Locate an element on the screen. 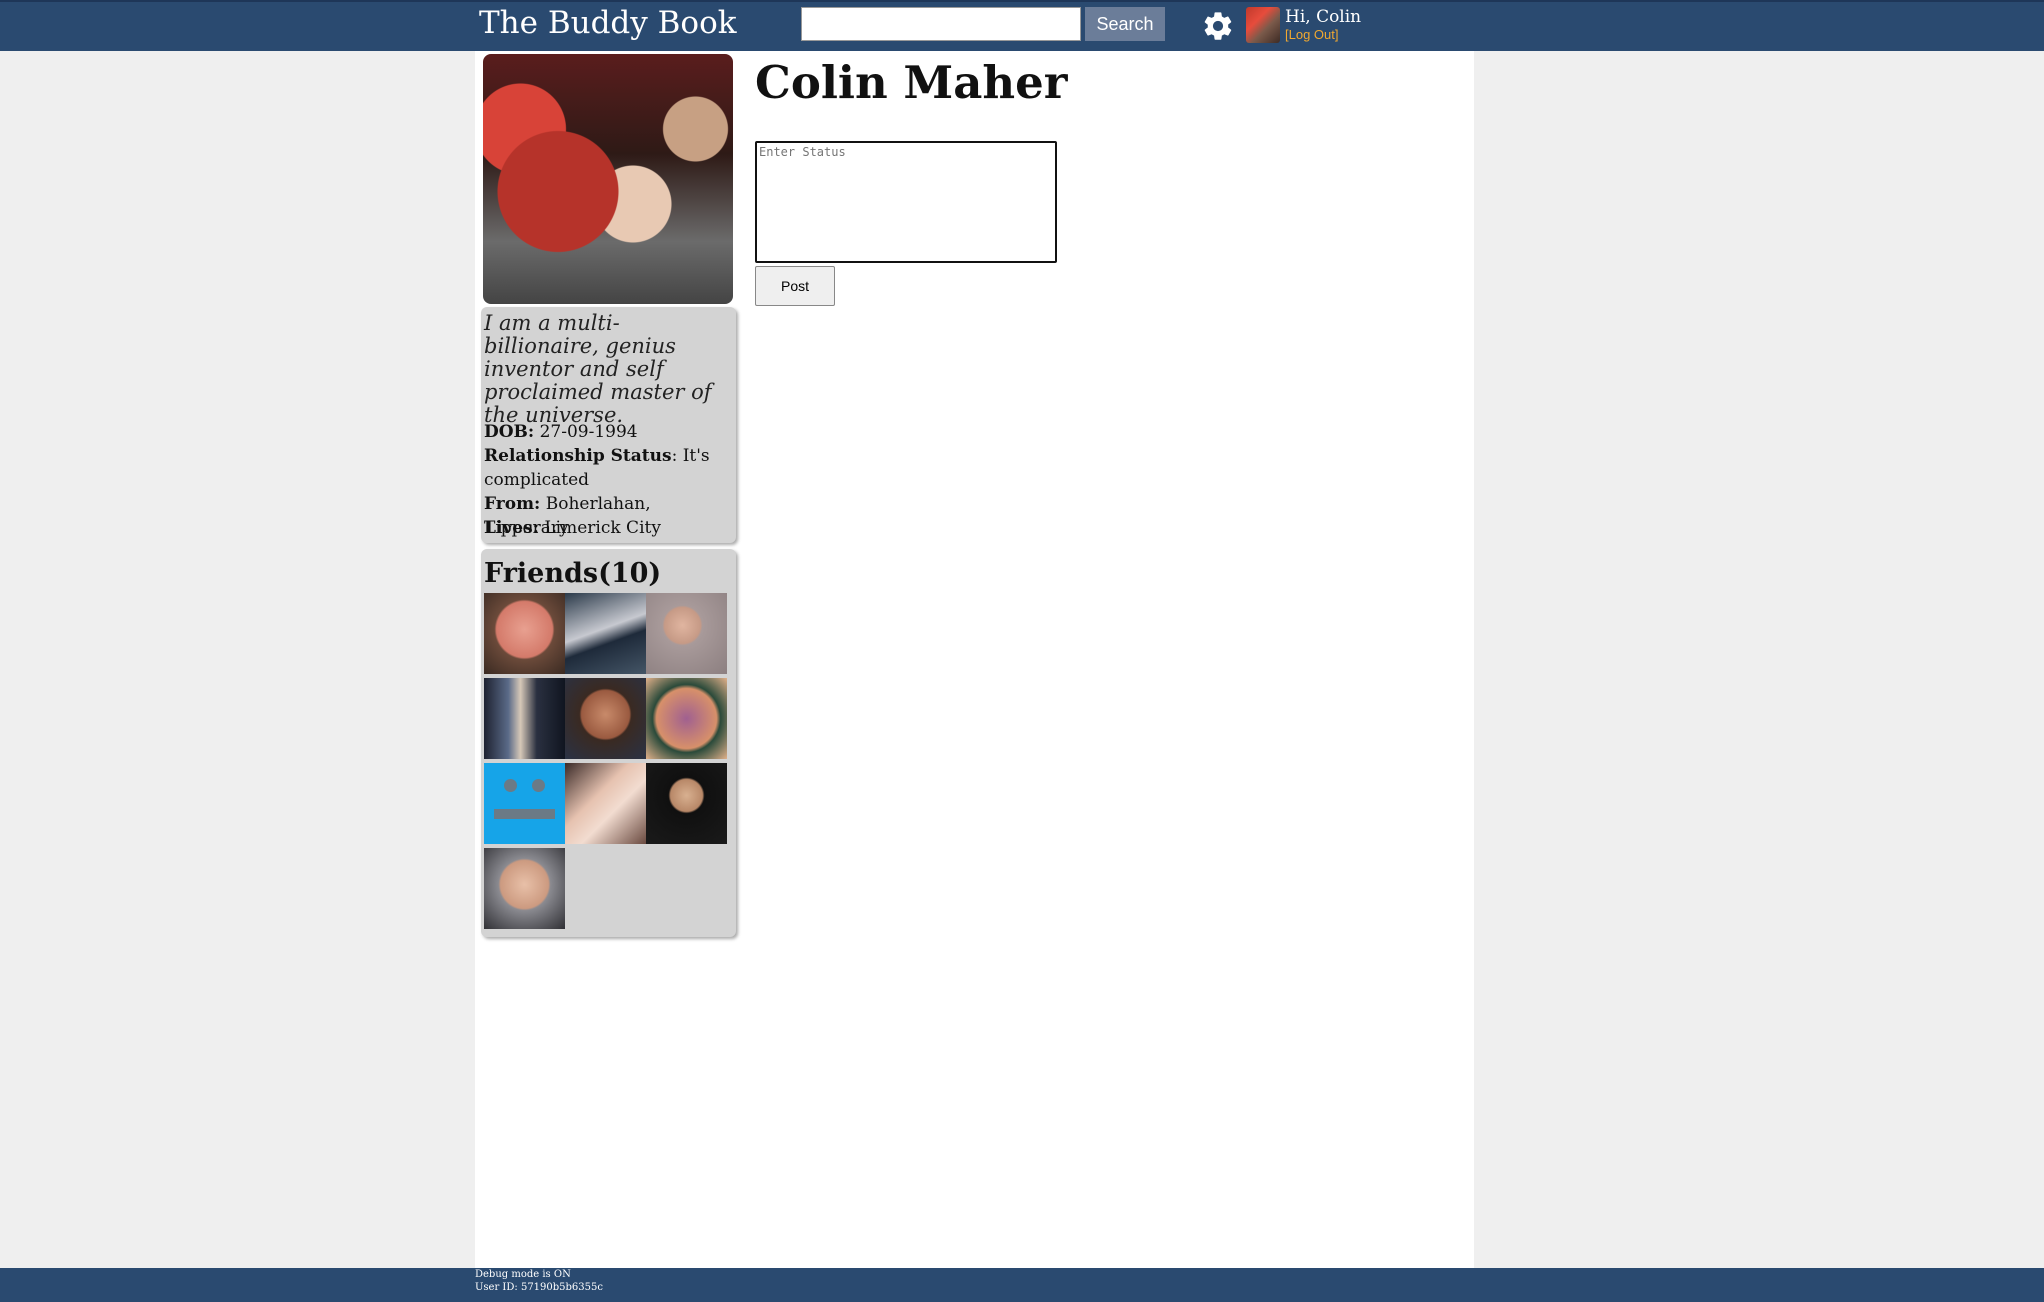 The image size is (2044, 1302). user-id-text: User ID: 57190b5b6355c is located at coordinates (539, 1287).